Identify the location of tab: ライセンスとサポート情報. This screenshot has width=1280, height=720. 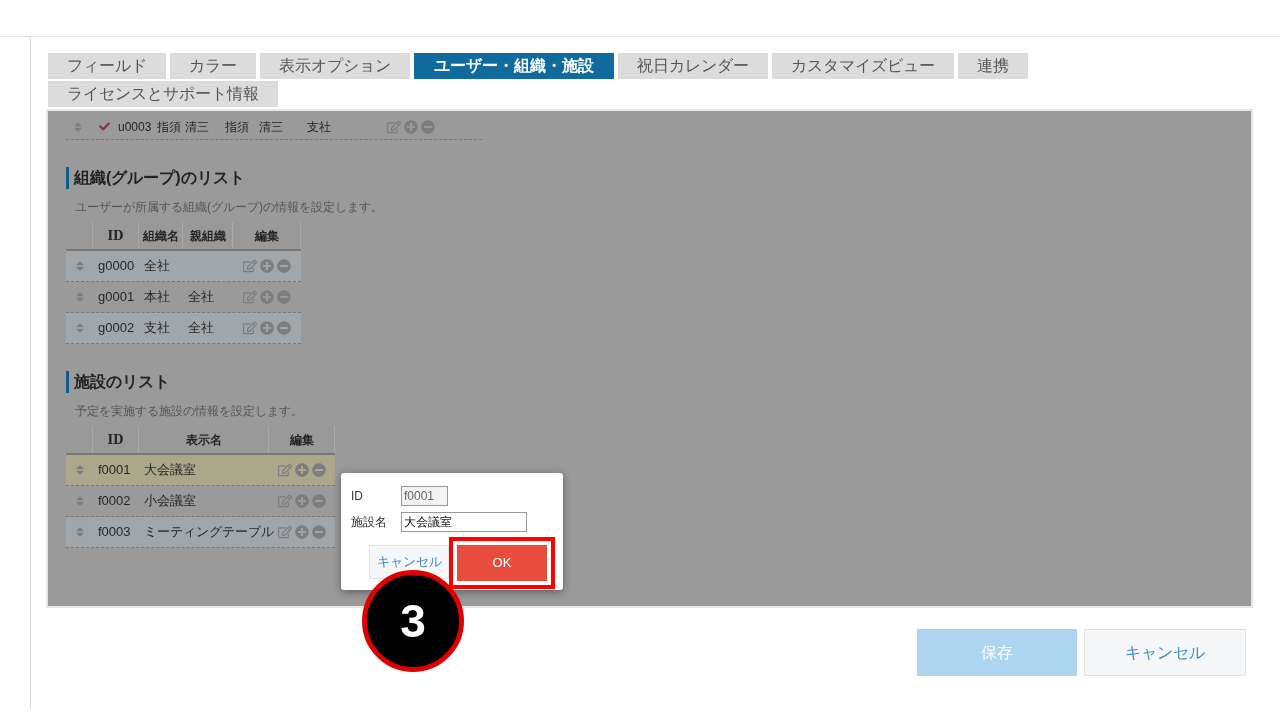
(163, 94).